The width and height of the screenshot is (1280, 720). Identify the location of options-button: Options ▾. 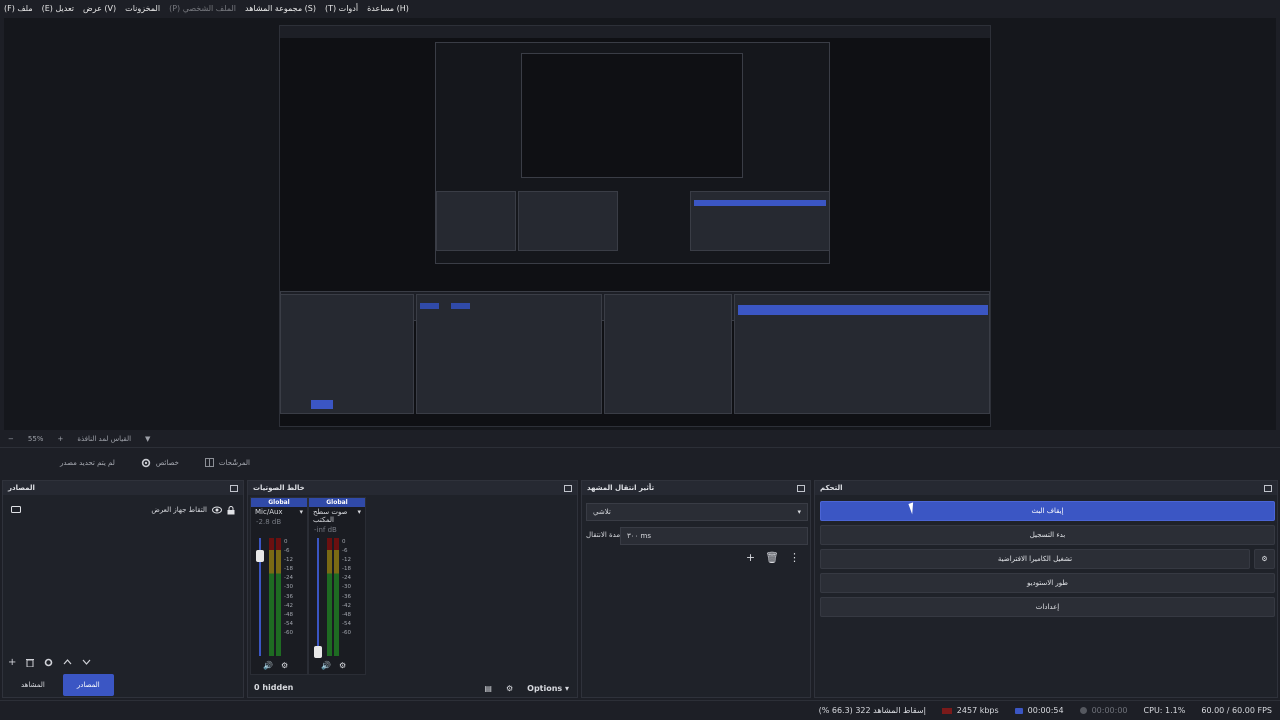
(548, 688).